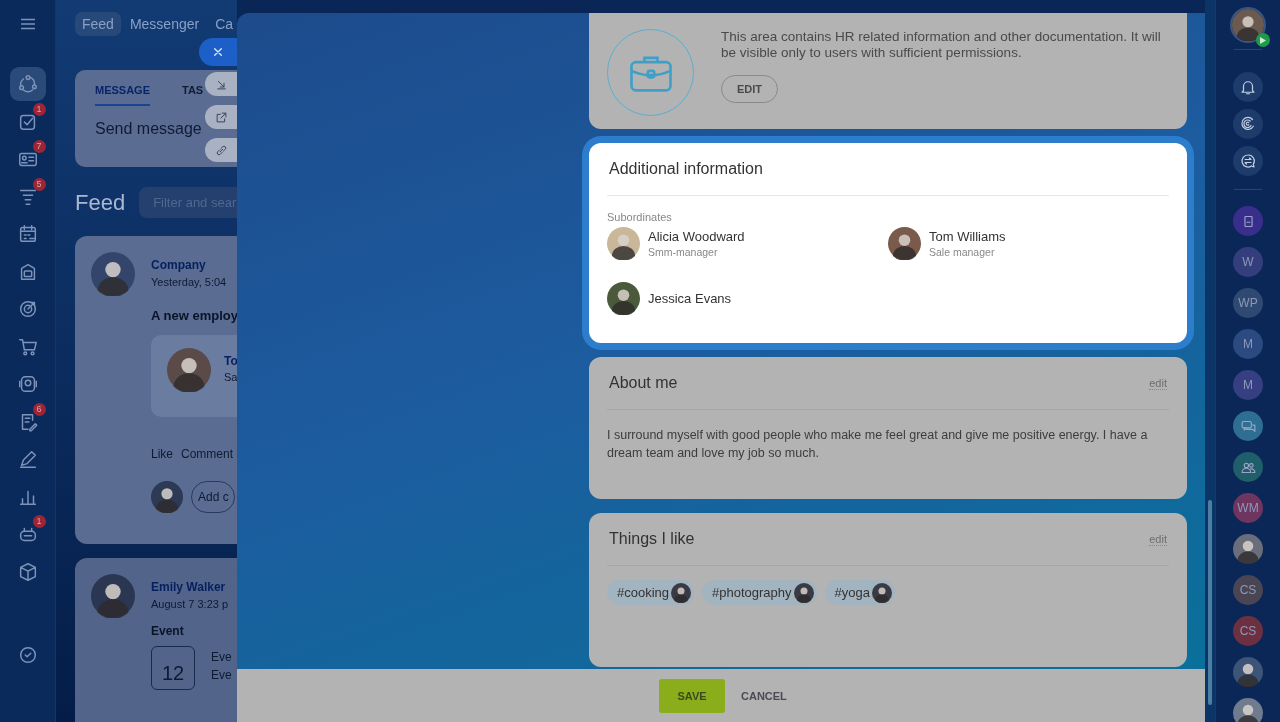 The width and height of the screenshot is (1280, 722). I want to click on spiral-icon, so click(1248, 124).